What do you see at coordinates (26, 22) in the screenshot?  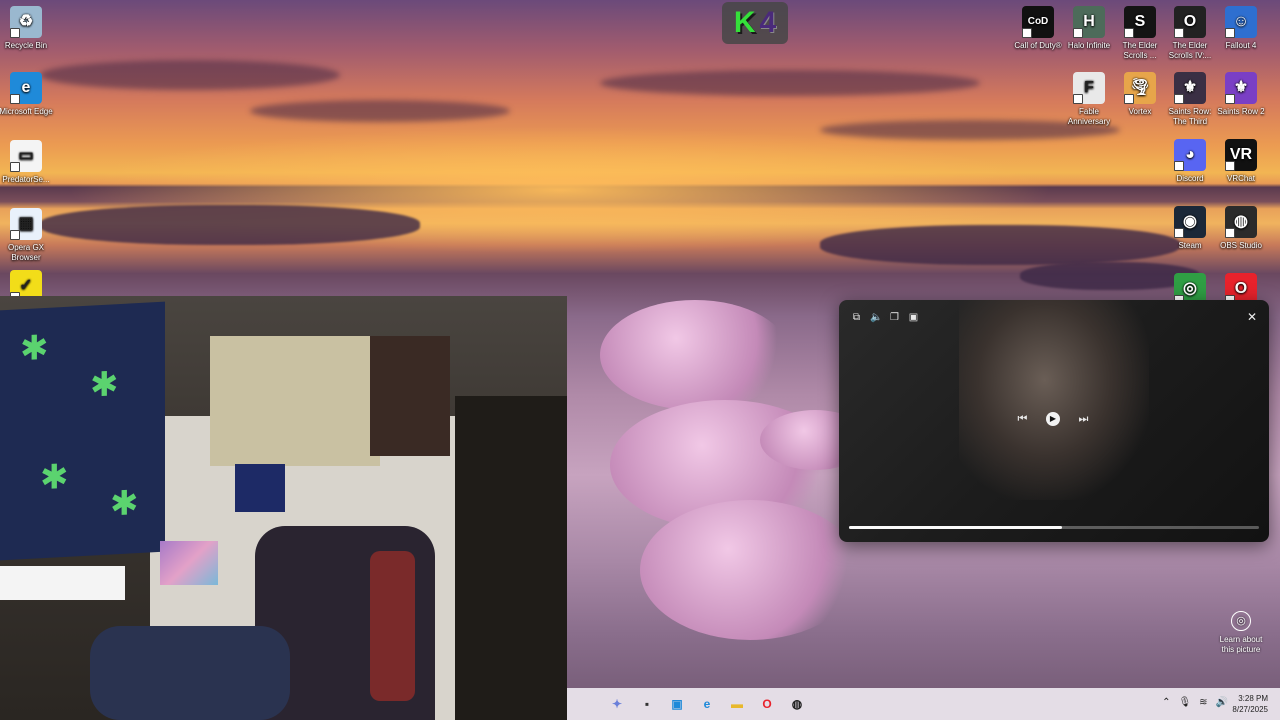 I see `recycle-bin-icon: ♻` at bounding box center [26, 22].